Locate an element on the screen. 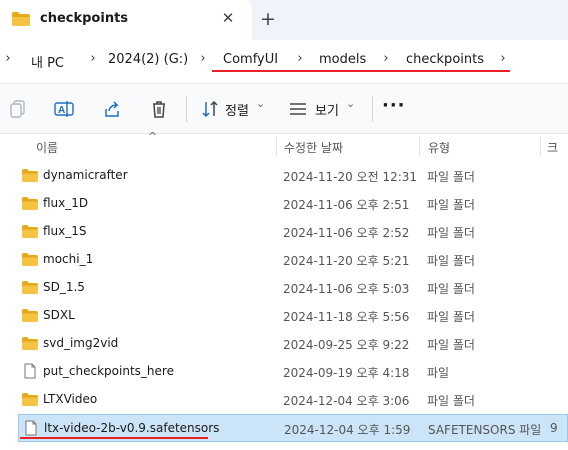  file-name: mochi_1 is located at coordinates (68, 259).